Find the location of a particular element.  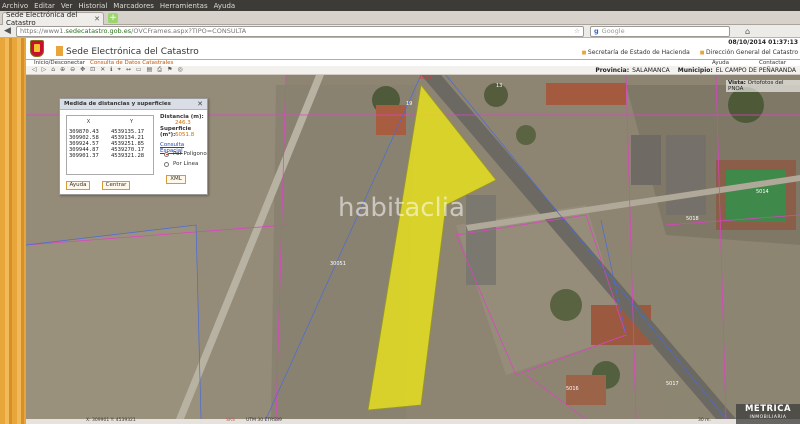

tool-icons: ◁ ▷ ⌂ ⊕ ⊖ ✥ ⊡ ✕ ℹ ⌖ ↔ ▭ ▤ ⎙ ⚑ ◎ is located at coordinates (110, 70).